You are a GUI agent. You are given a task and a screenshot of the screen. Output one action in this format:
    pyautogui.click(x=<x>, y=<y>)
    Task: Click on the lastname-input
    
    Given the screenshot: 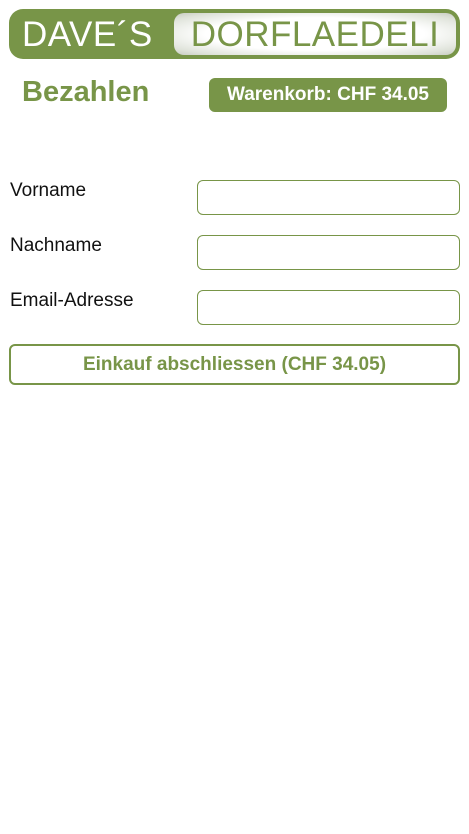 What is the action you would take?
    pyautogui.click(x=328, y=252)
    